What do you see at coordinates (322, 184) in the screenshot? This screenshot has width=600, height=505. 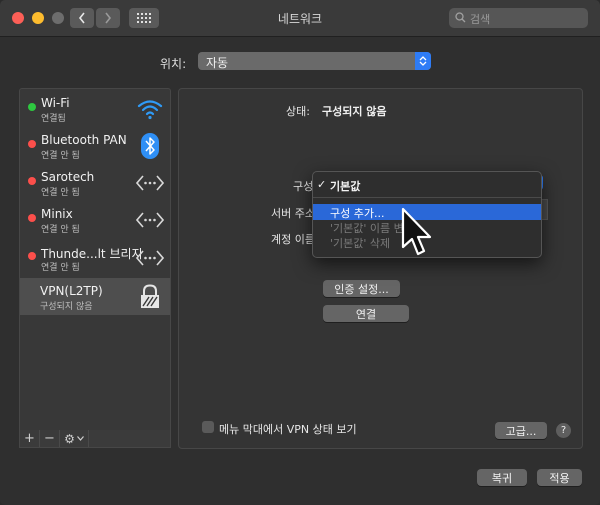 I see `checkmark-icon: ✓` at bounding box center [322, 184].